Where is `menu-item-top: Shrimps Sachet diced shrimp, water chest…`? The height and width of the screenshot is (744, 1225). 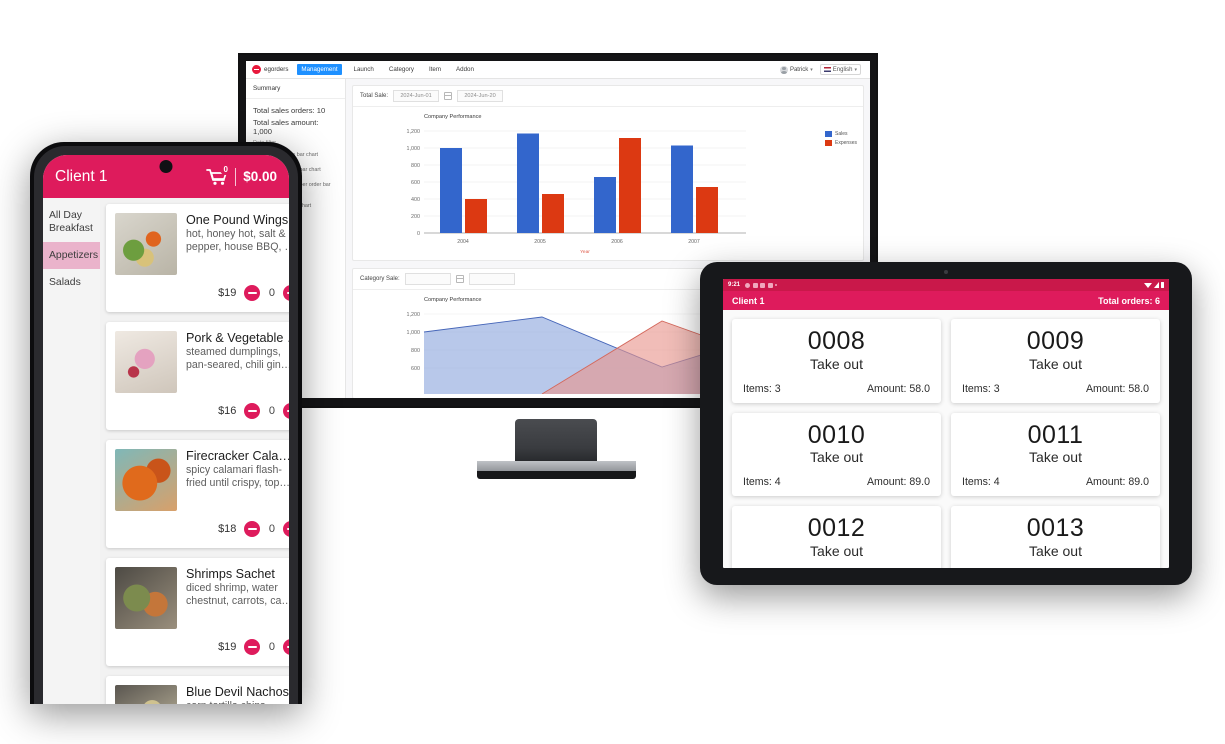 menu-item-top: Shrimps Sachet diced shrimp, water chest… is located at coordinates (202, 598).